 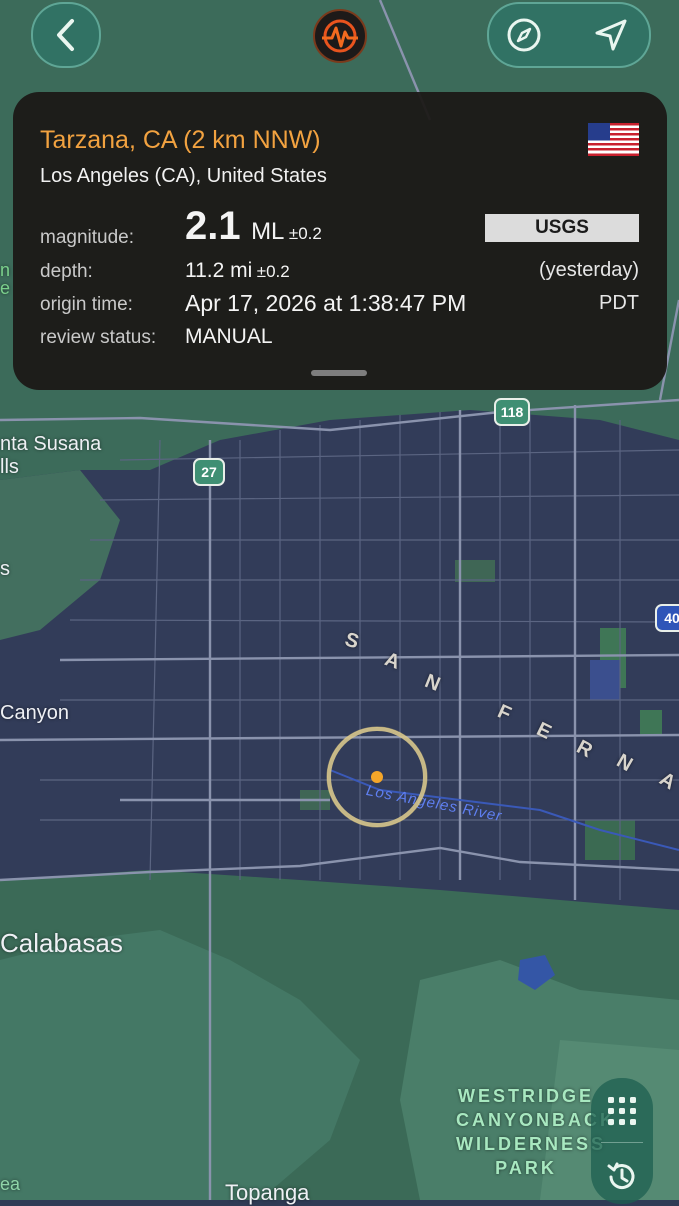 I want to click on magnitude-value: 2.1 ML ±0.2, so click(x=253, y=226).